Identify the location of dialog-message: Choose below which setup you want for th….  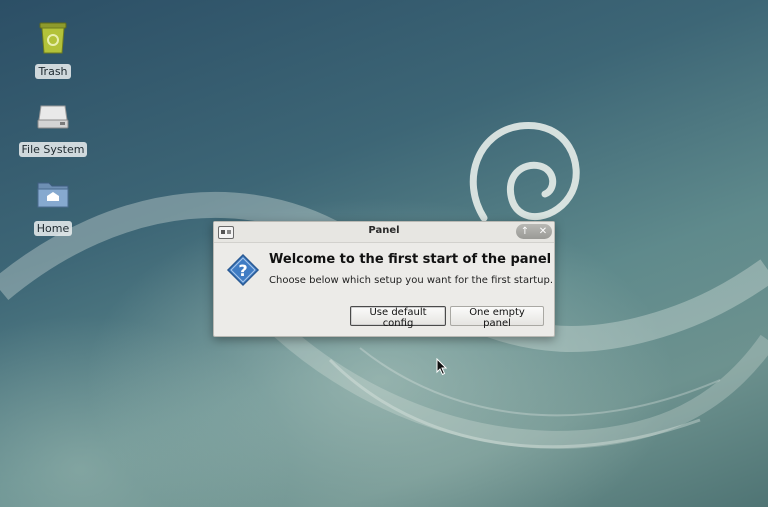
(411, 280).